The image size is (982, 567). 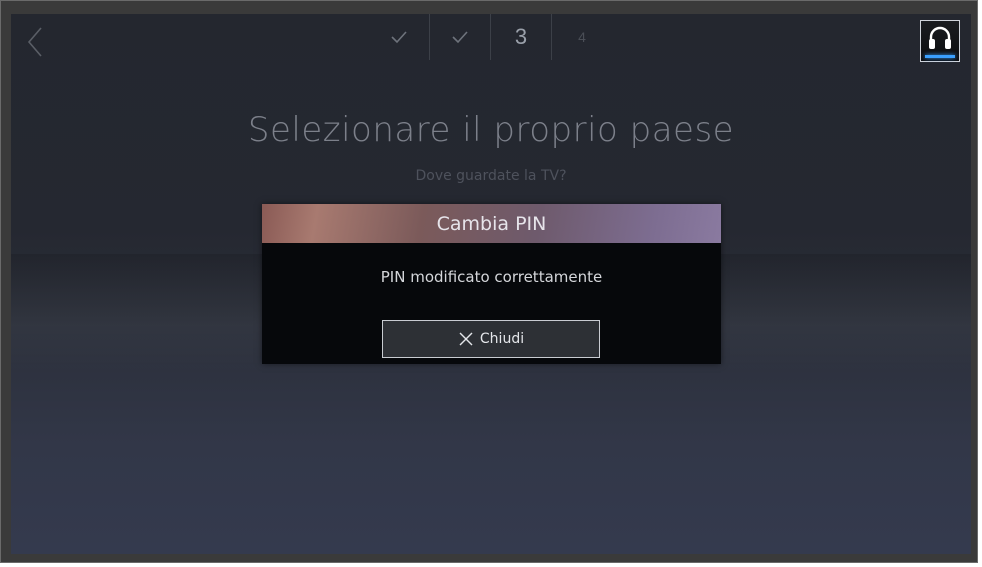 I want to click on voice-guide-button, so click(x=940, y=41).